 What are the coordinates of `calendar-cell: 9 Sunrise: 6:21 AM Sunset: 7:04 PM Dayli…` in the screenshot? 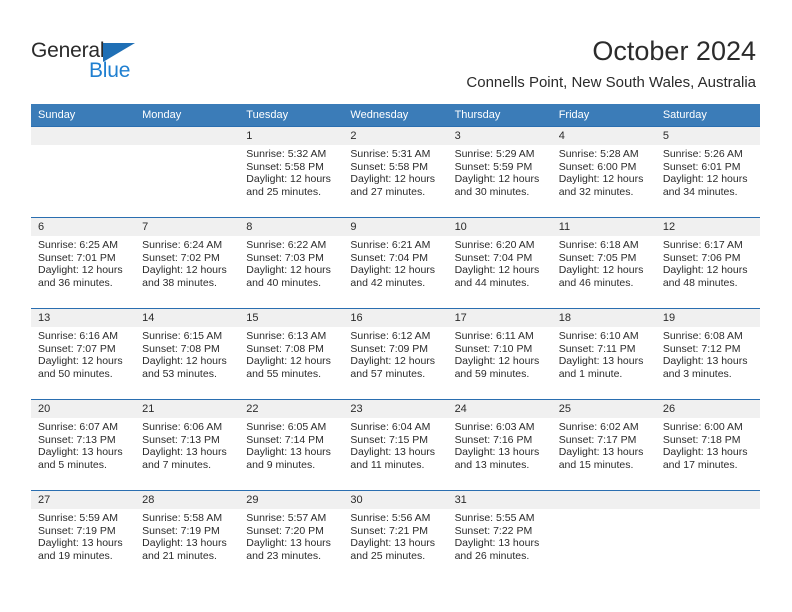 It's located at (395, 263).